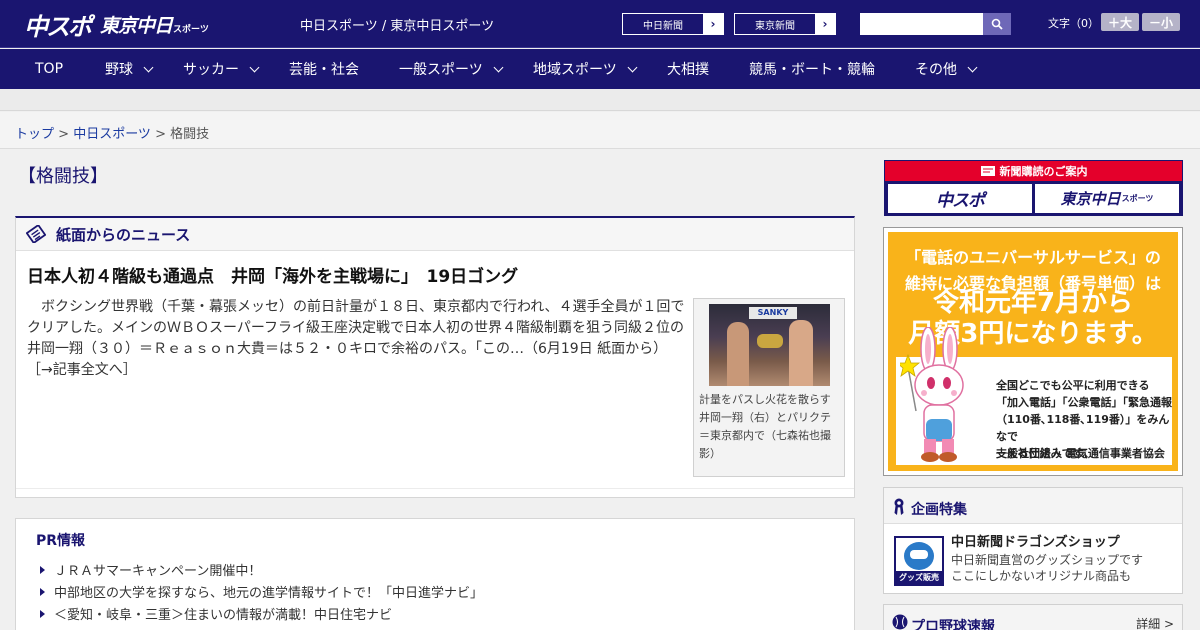 The image size is (1200, 630). What do you see at coordinates (1033, 188) in the screenshot?
I see `subscription-banner: 新聞購読のご案内 中スポ 東京中日 スポーツ` at bounding box center [1033, 188].